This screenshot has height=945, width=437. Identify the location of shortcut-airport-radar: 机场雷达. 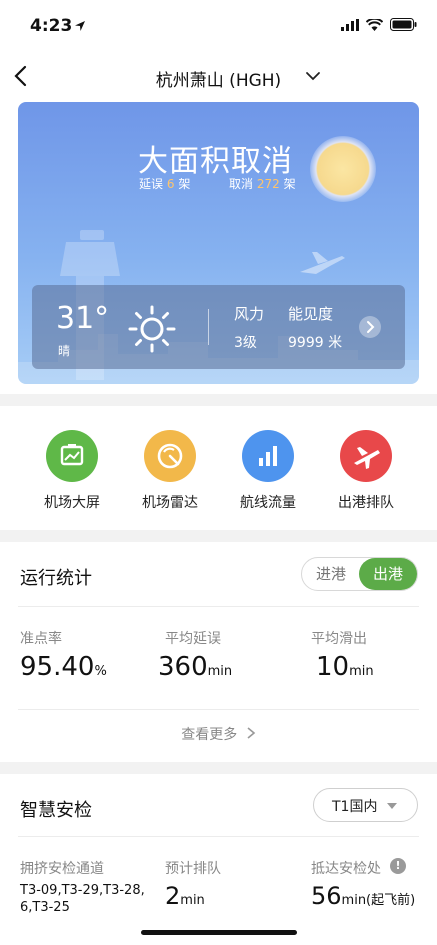
(170, 471).